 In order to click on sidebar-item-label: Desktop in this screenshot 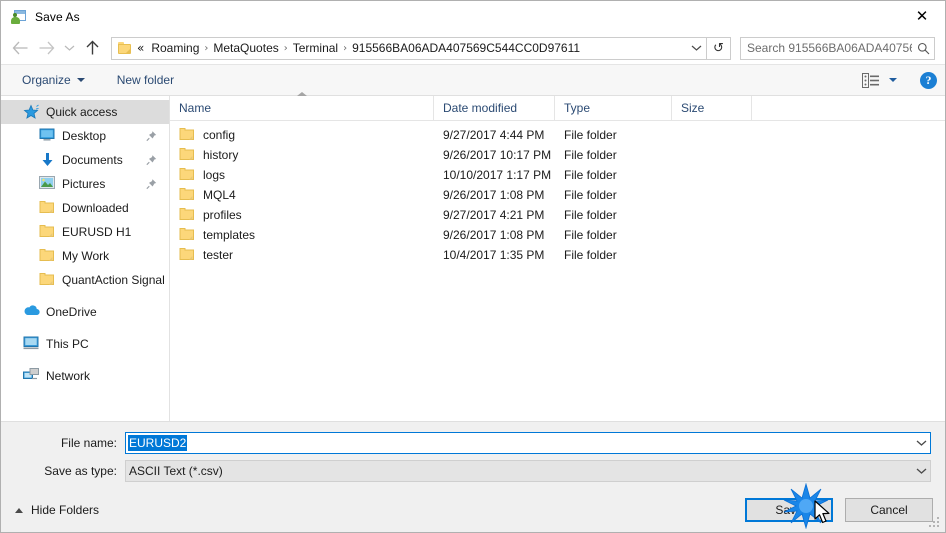, I will do `click(84, 136)`.